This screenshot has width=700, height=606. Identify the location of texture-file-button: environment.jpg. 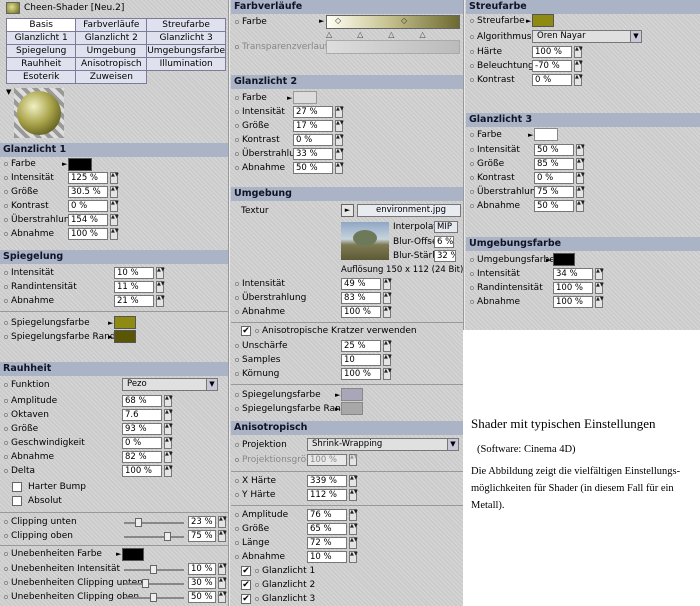
(409, 210).